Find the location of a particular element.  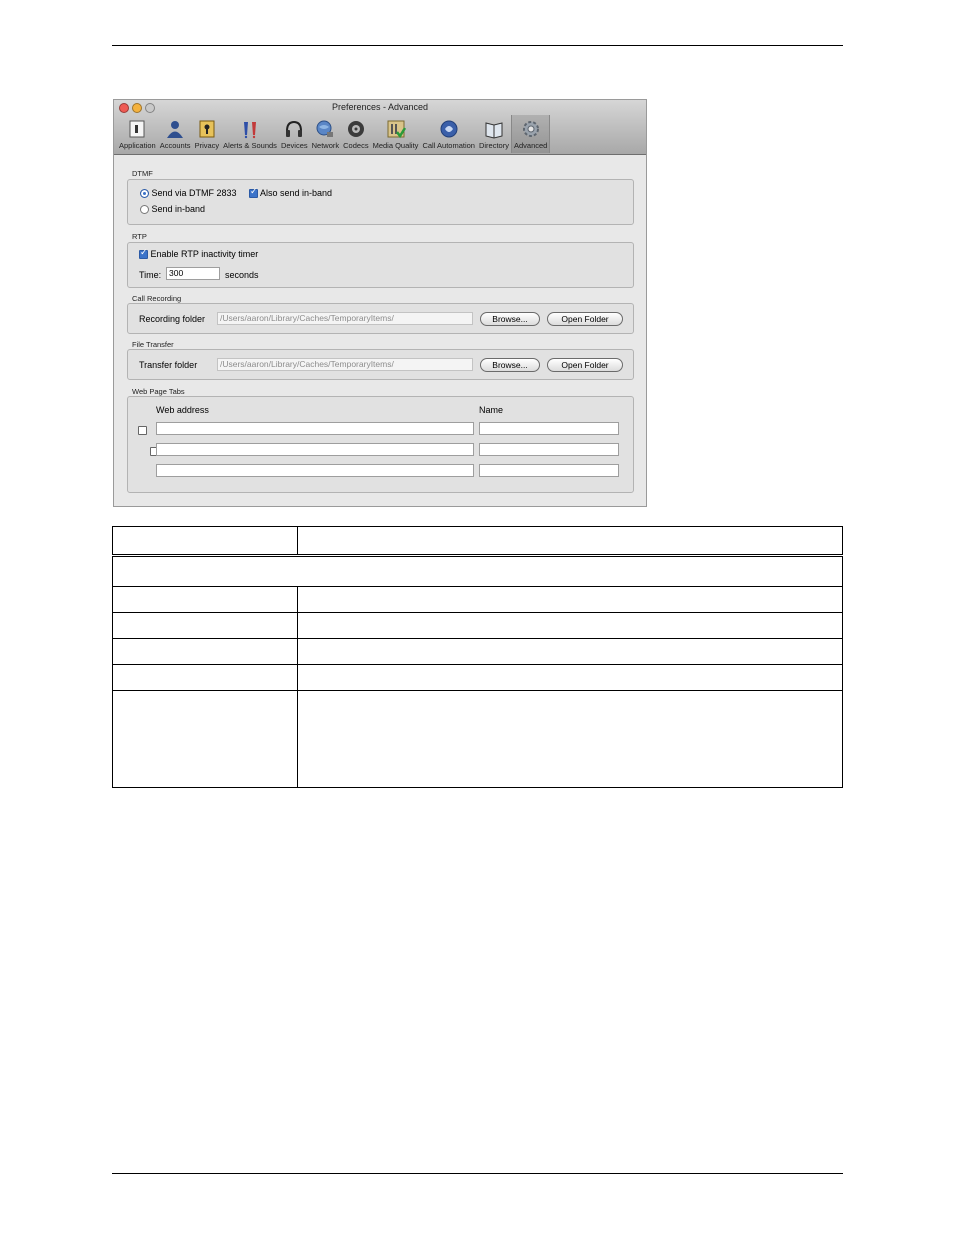

toolbar-advanced: Advanced is located at coordinates (530, 134).